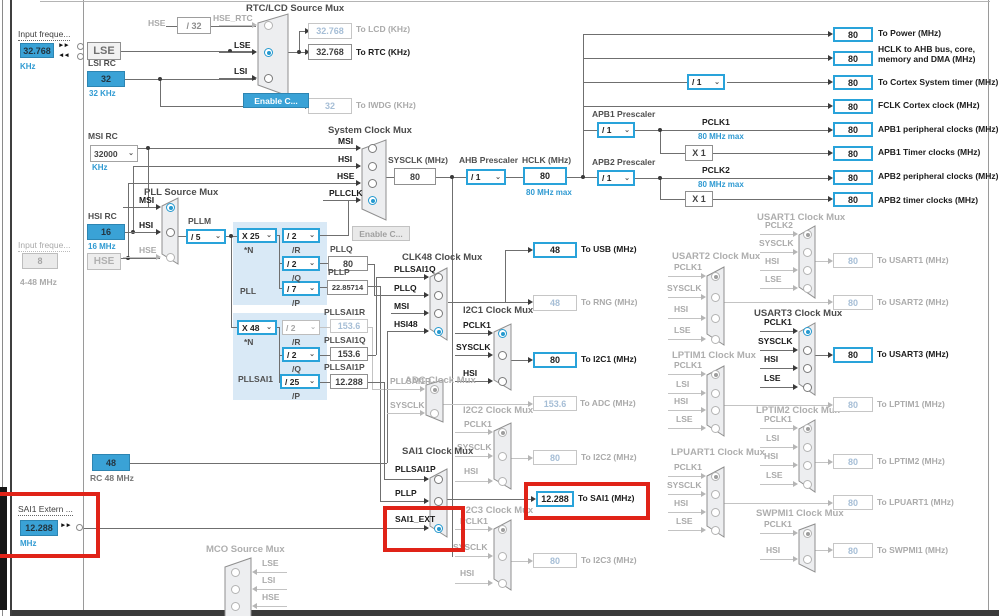  I want to click on pllsai1q-dropdown-value: / 2, so click(292, 354).